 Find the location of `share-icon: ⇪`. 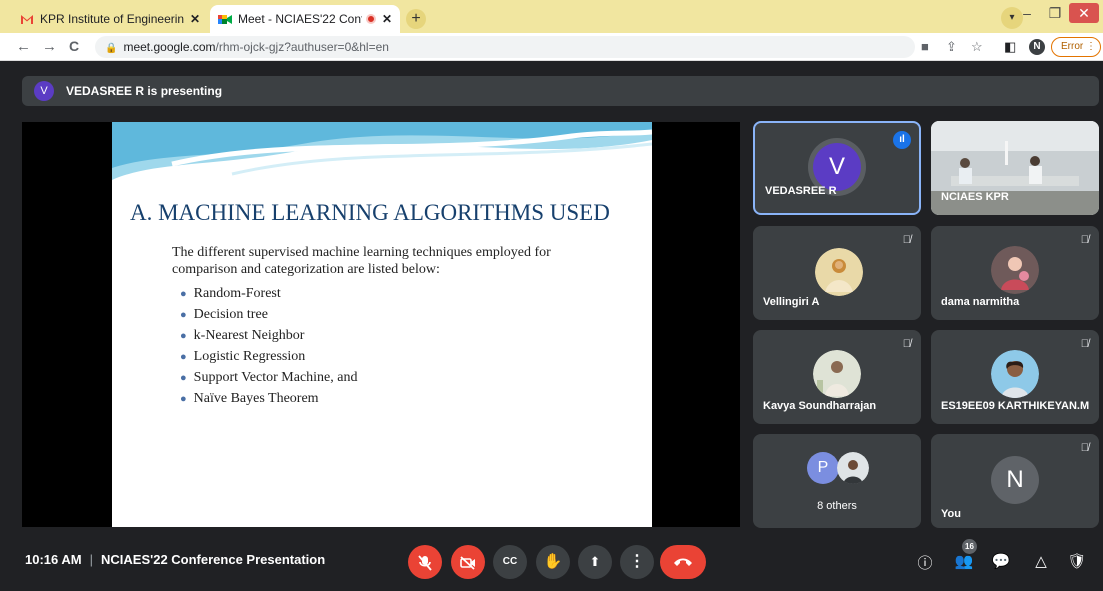

share-icon: ⇪ is located at coordinates (951, 47).